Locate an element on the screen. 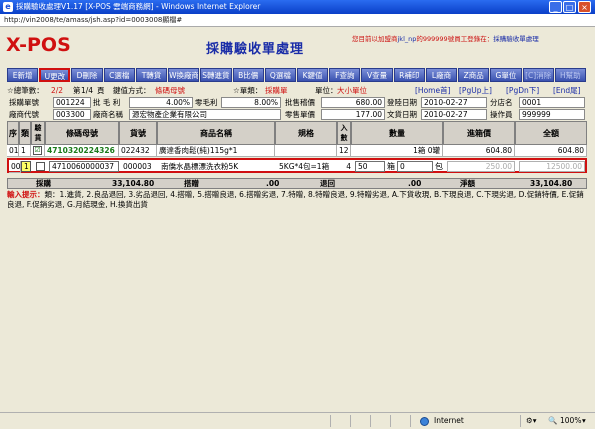 Image resolution: width=595 pixels, height=429 pixels. operator-field: 999999 is located at coordinates (552, 114).